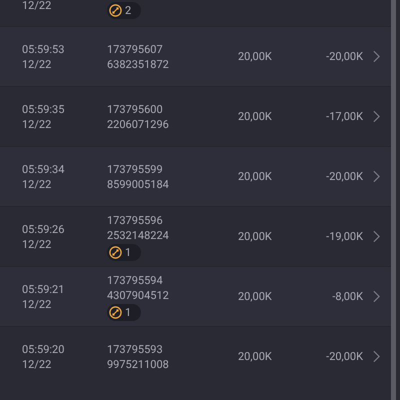 The image size is (400, 400). What do you see at coordinates (138, 235) in the screenshot?
I see `id-text: 2532148224` at bounding box center [138, 235].